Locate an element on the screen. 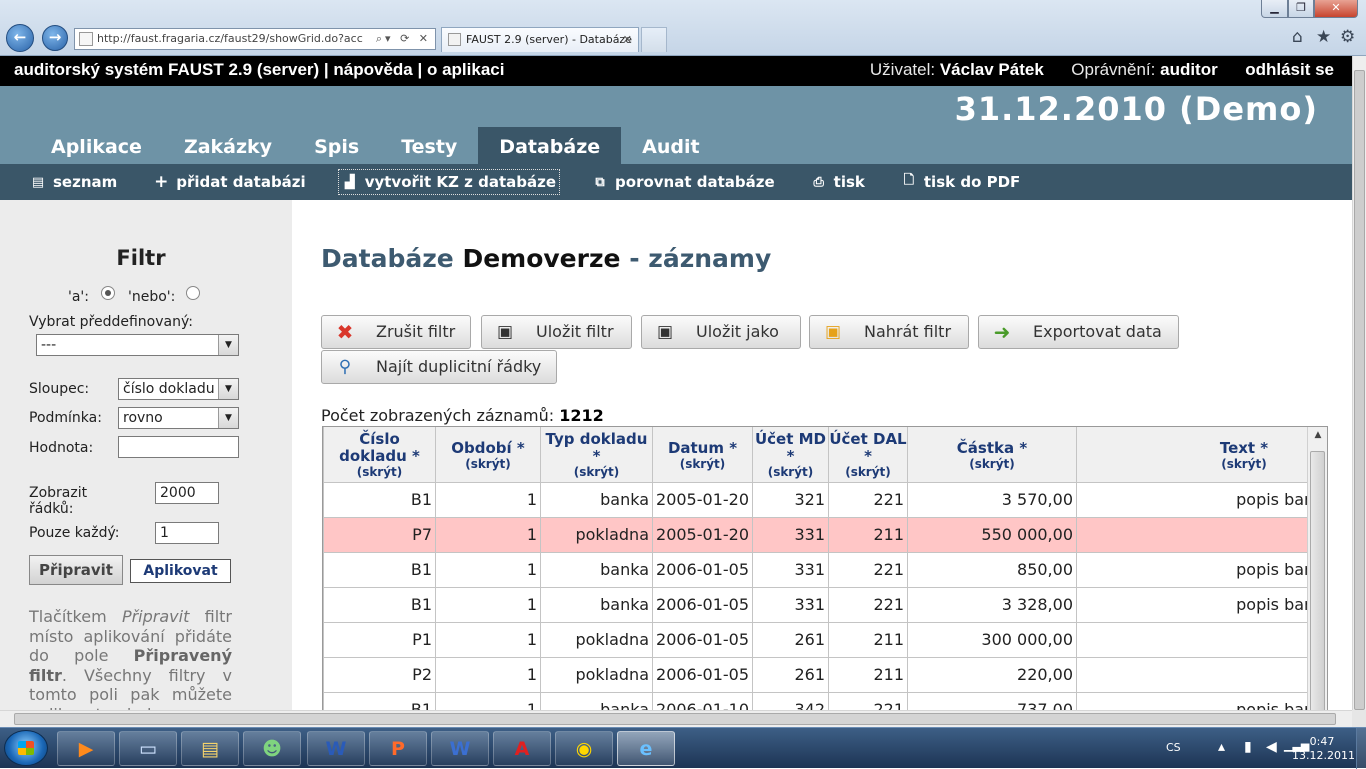 The height and width of the screenshot is (769, 1366). grid-vertical-scrollbar: ▲ is located at coordinates (1317, 568).